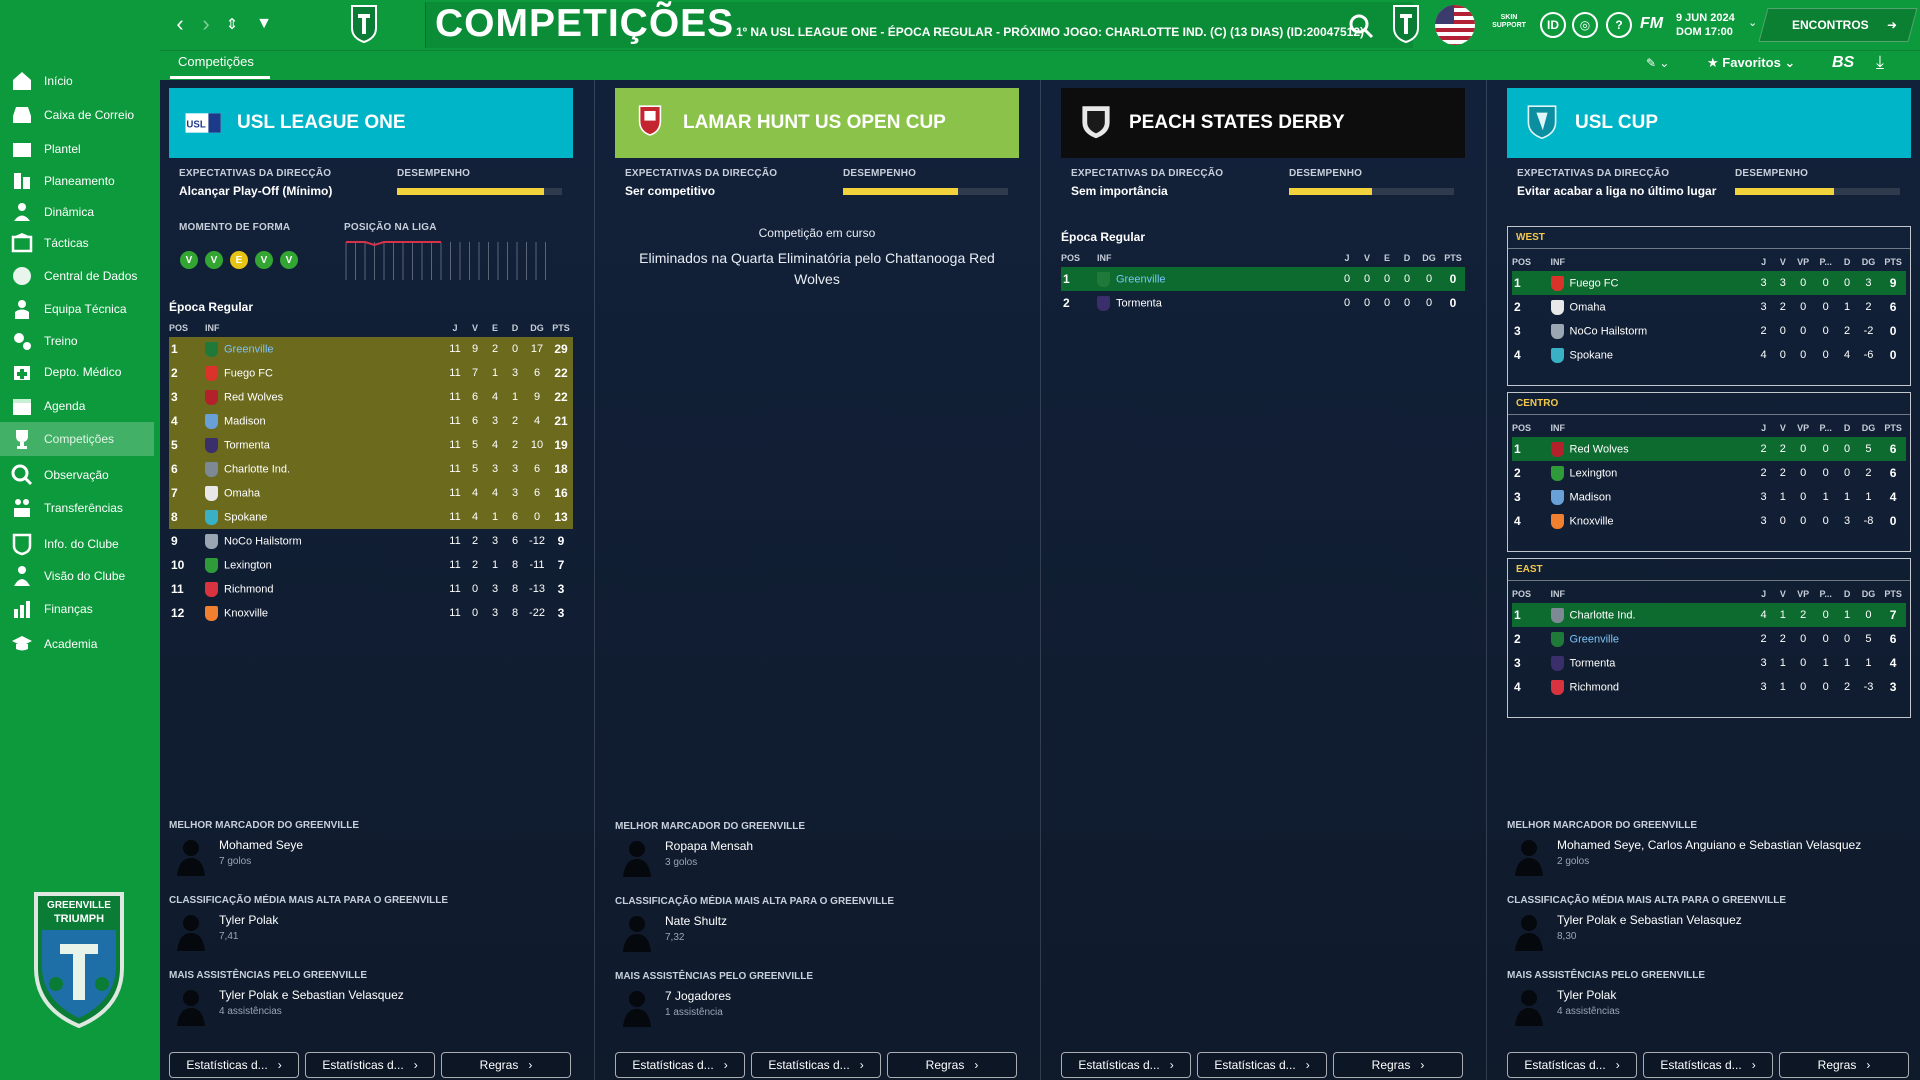  What do you see at coordinates (248, 373) in the screenshot?
I see `team-name: Fuego FC` at bounding box center [248, 373].